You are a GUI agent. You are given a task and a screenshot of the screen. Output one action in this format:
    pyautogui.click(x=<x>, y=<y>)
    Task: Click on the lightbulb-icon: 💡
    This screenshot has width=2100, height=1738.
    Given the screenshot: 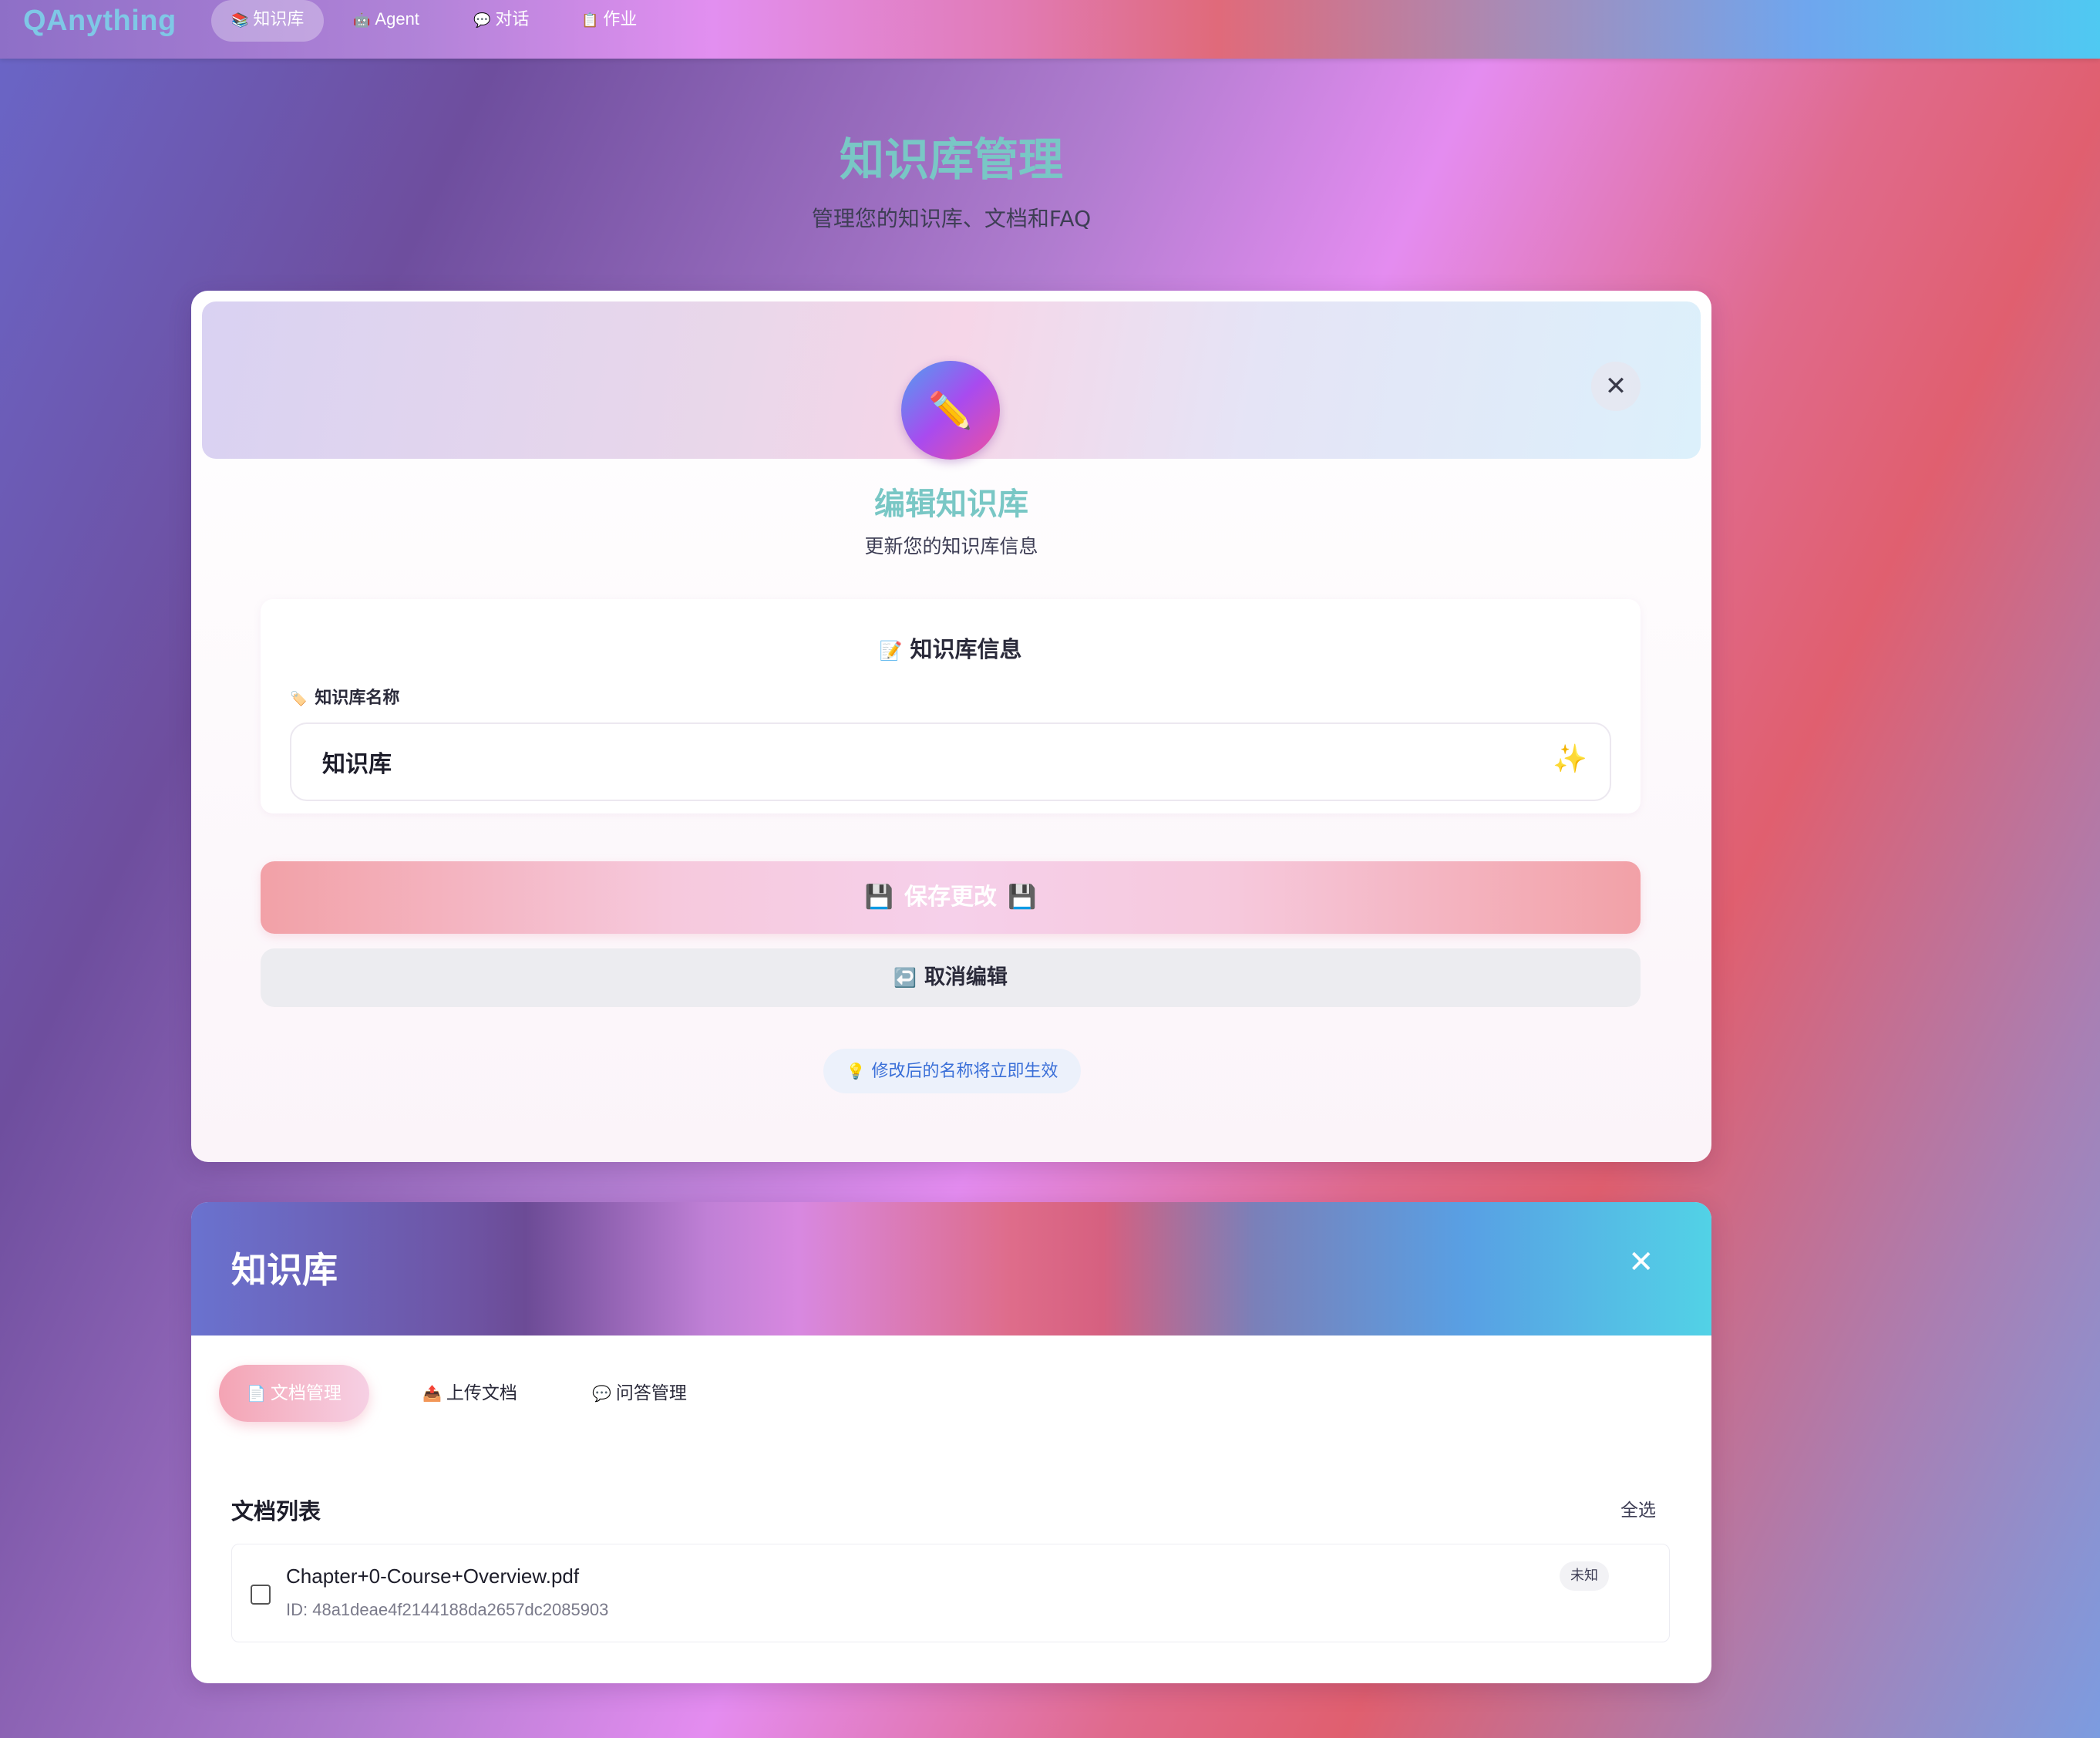 What is the action you would take?
    pyautogui.click(x=856, y=1071)
    